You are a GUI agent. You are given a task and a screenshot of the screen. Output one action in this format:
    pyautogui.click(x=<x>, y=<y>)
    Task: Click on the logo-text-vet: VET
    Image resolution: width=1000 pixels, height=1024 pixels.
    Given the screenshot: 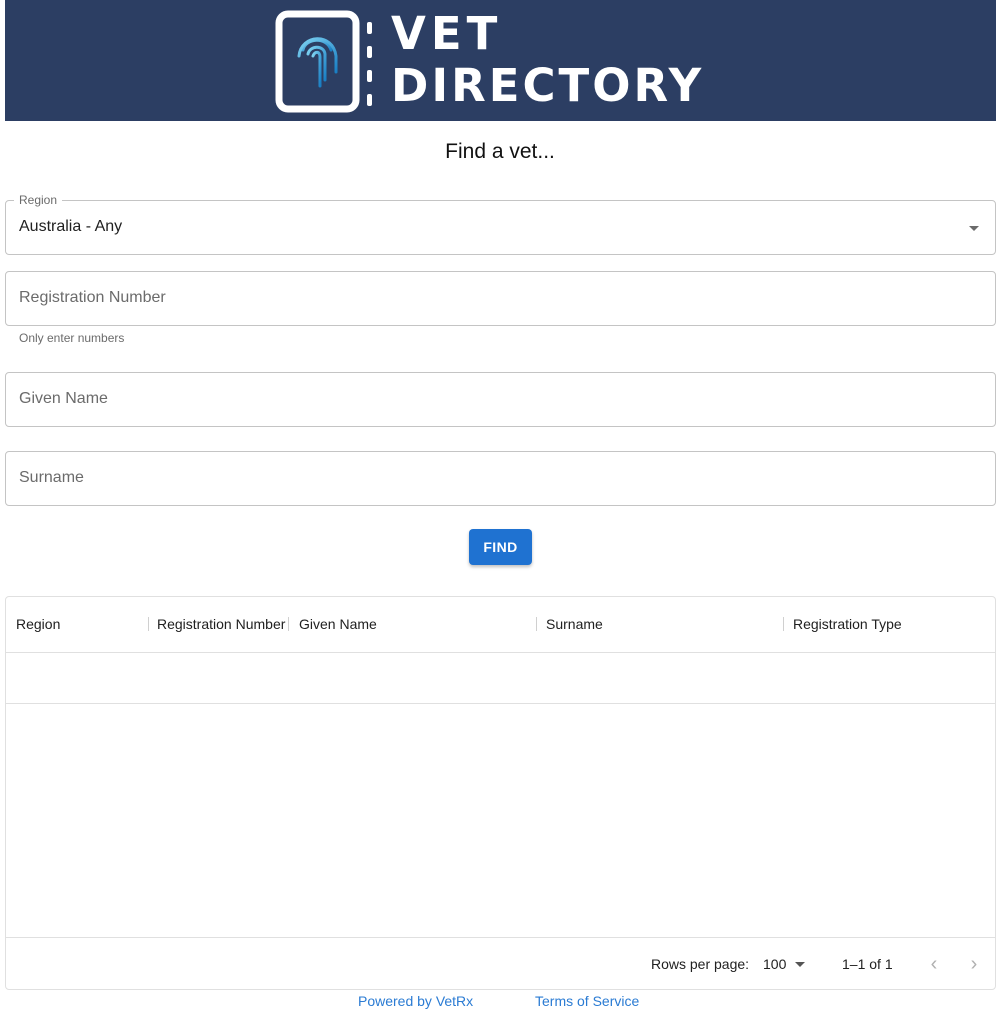 What is the action you would take?
    pyautogui.click(x=447, y=33)
    